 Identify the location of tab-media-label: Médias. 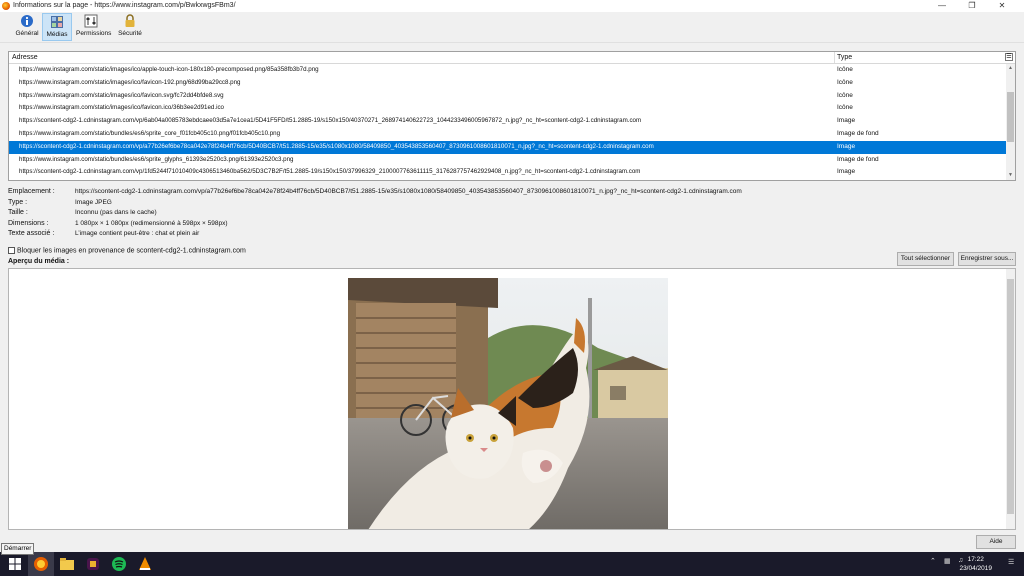
(57, 34).